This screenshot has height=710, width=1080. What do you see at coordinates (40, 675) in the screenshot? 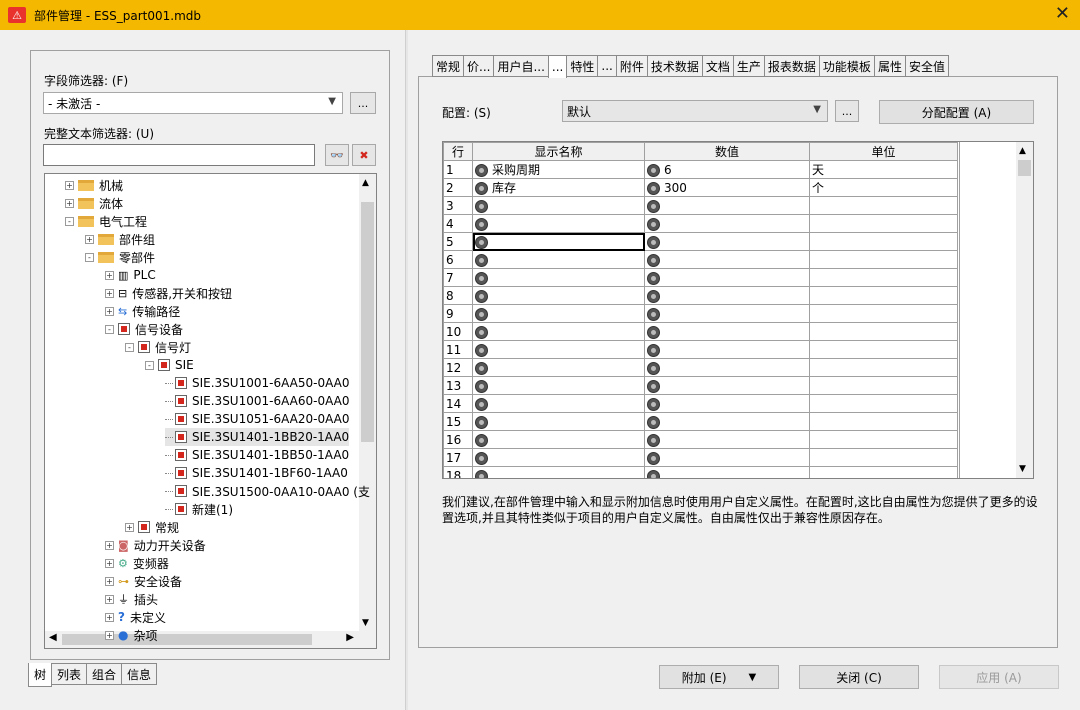
I see `bottom-tab: 树` at bounding box center [40, 675].